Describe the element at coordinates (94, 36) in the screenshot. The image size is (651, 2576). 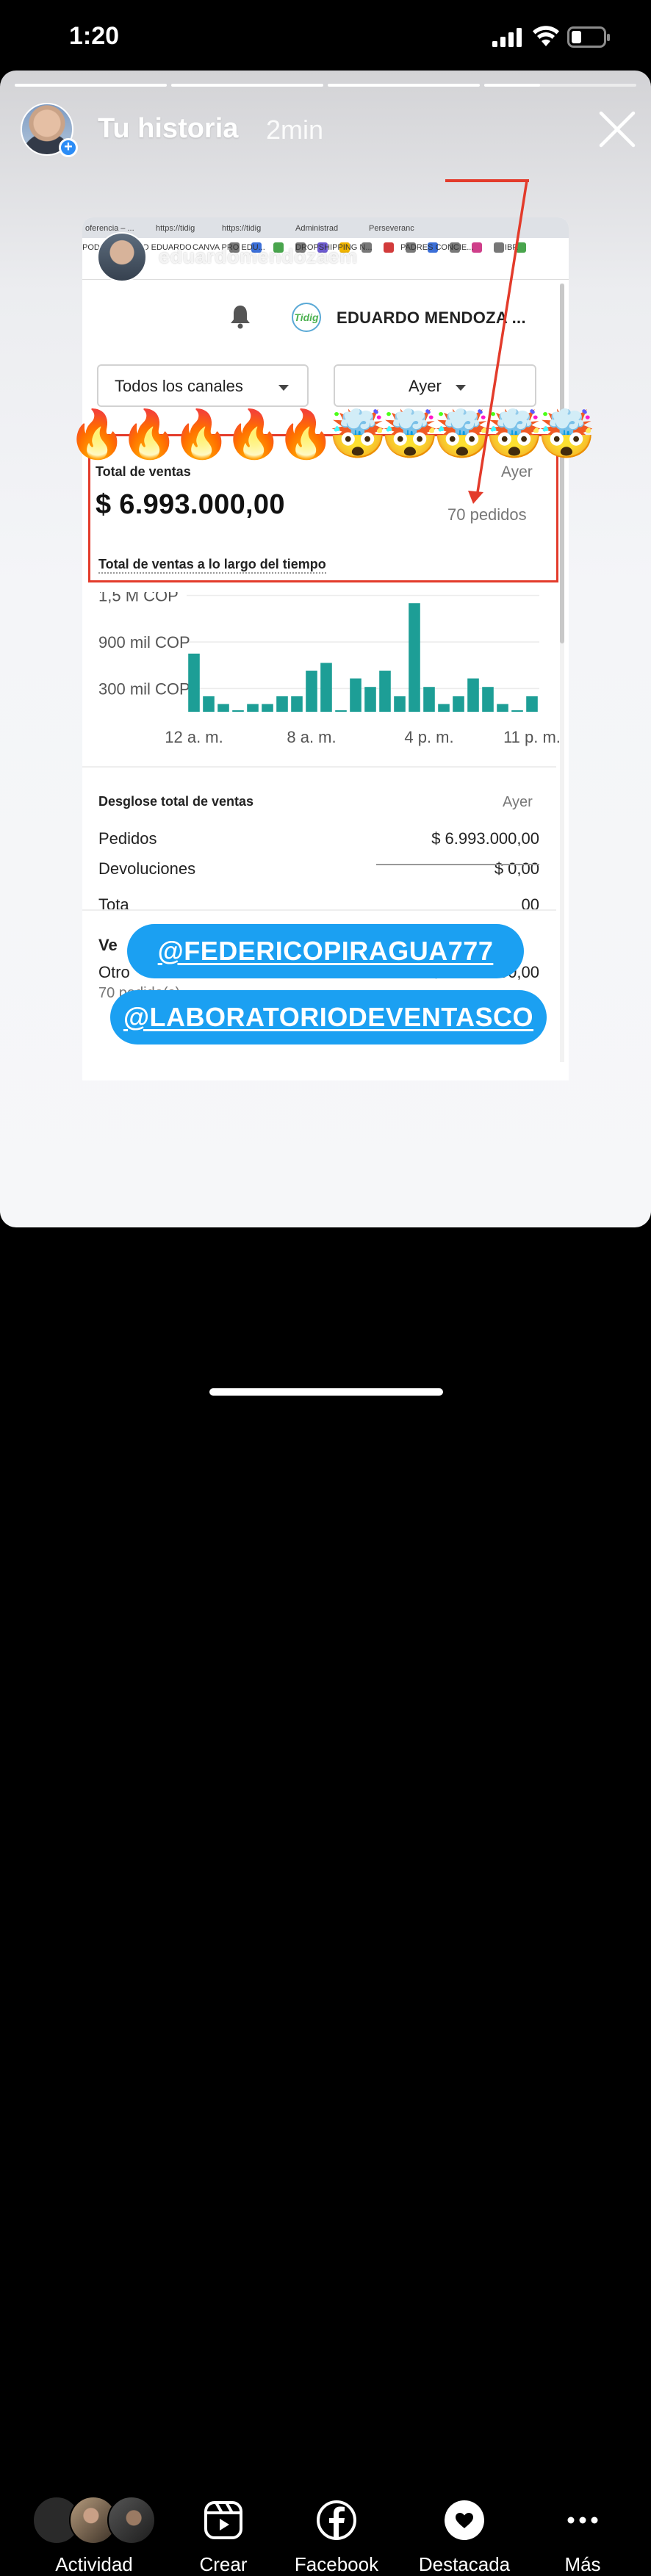
I see `status-time: 1:20` at that location.